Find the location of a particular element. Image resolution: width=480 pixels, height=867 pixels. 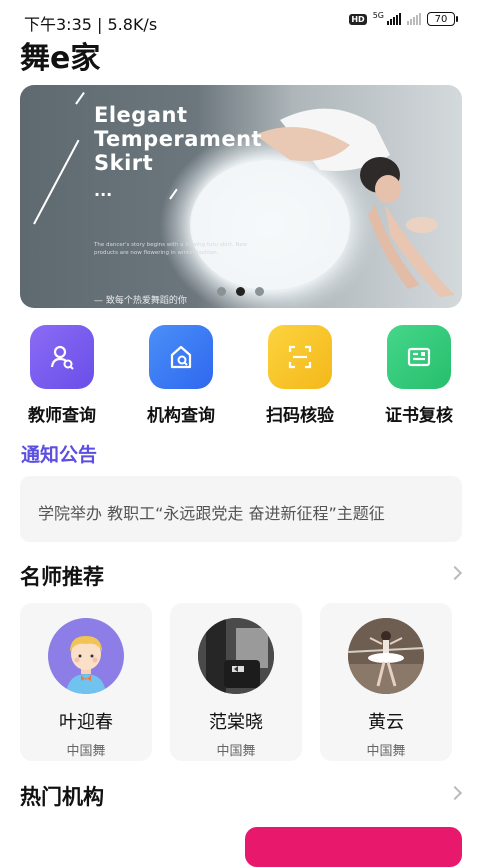

quick-action-label: 证书复核 is located at coordinates (419, 416).